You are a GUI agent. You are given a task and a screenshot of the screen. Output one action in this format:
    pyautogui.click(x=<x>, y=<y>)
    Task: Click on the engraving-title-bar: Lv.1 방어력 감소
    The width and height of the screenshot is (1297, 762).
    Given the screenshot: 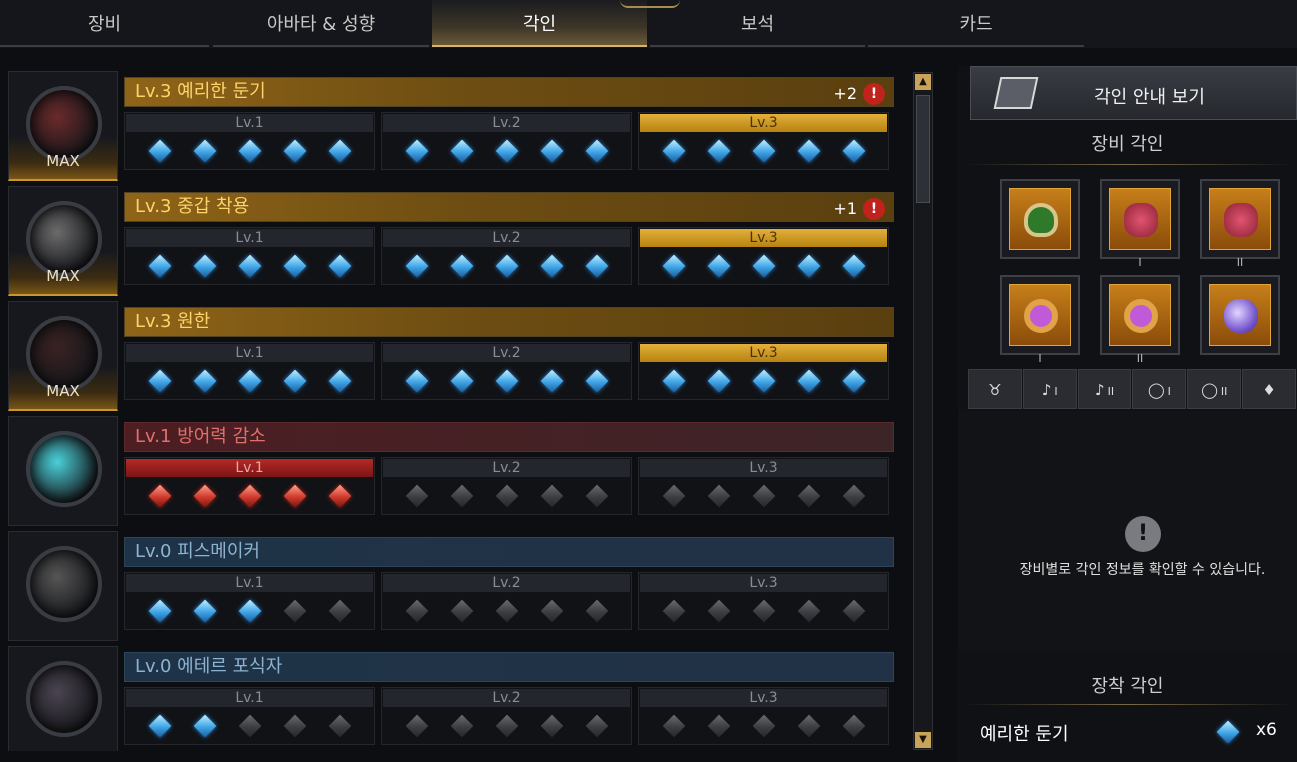 What is the action you would take?
    pyautogui.click(x=509, y=437)
    